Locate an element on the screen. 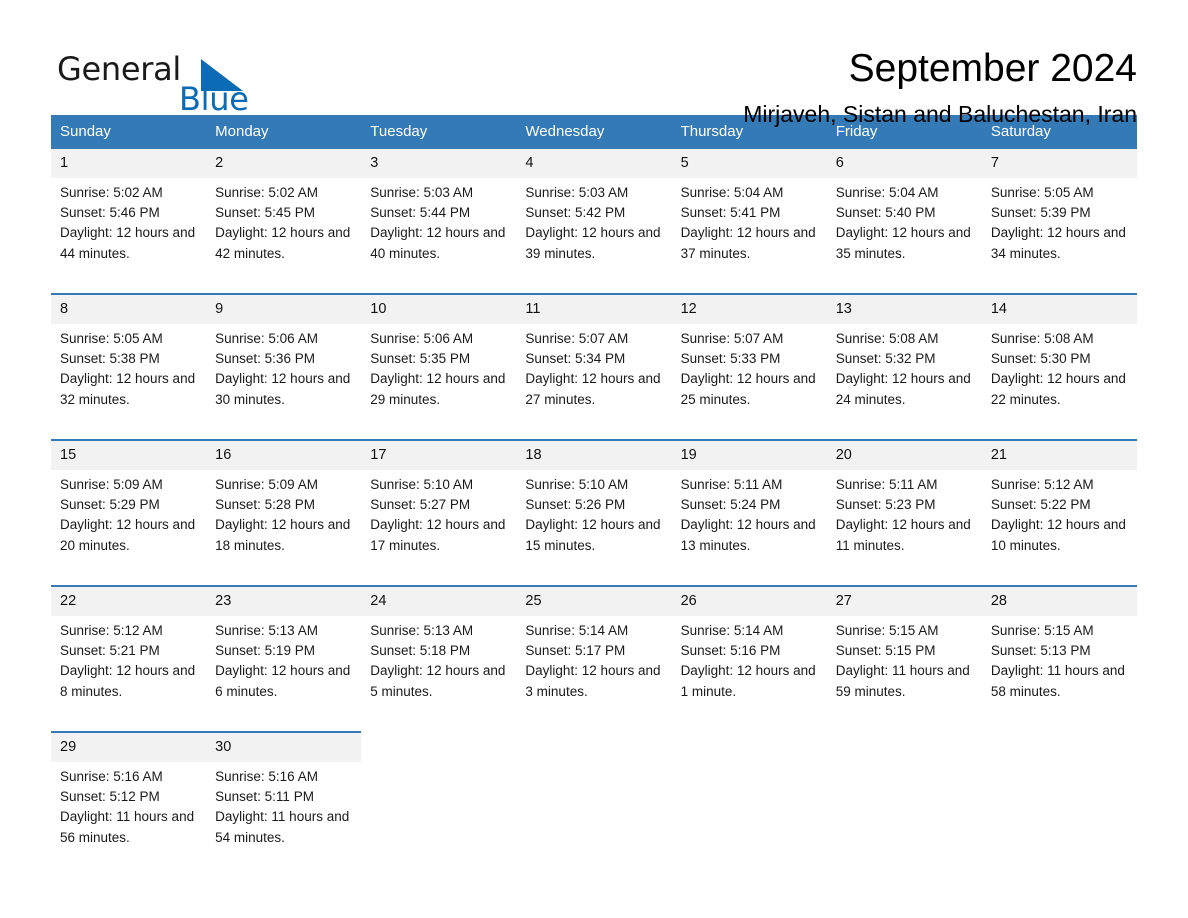  sunrise-text: Sunrise: 5:11 AM is located at coordinates (886, 484).